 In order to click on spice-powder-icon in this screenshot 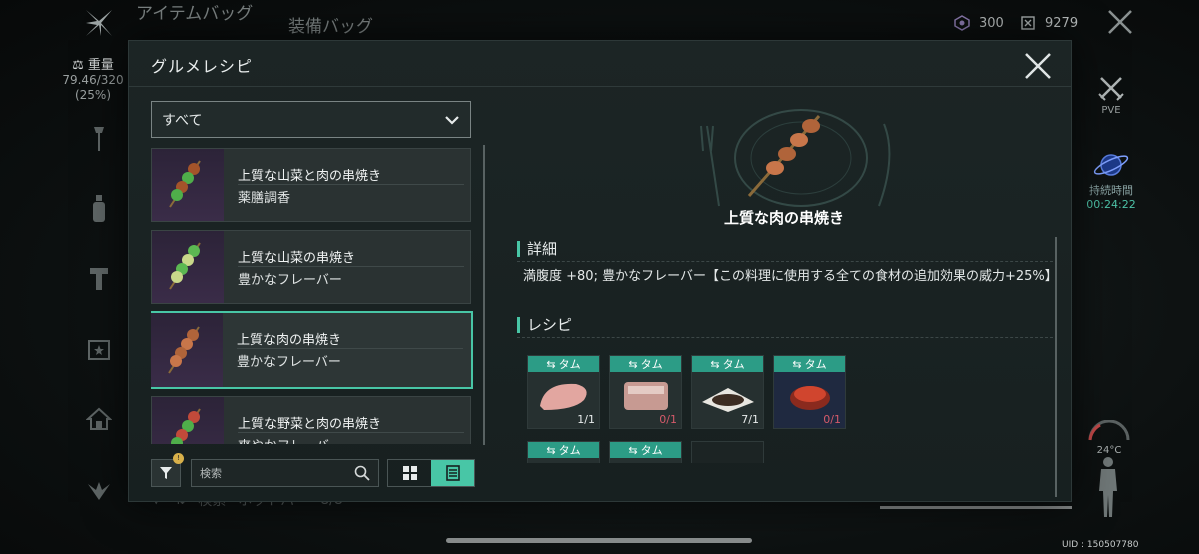, I will do `click(728, 400)`.